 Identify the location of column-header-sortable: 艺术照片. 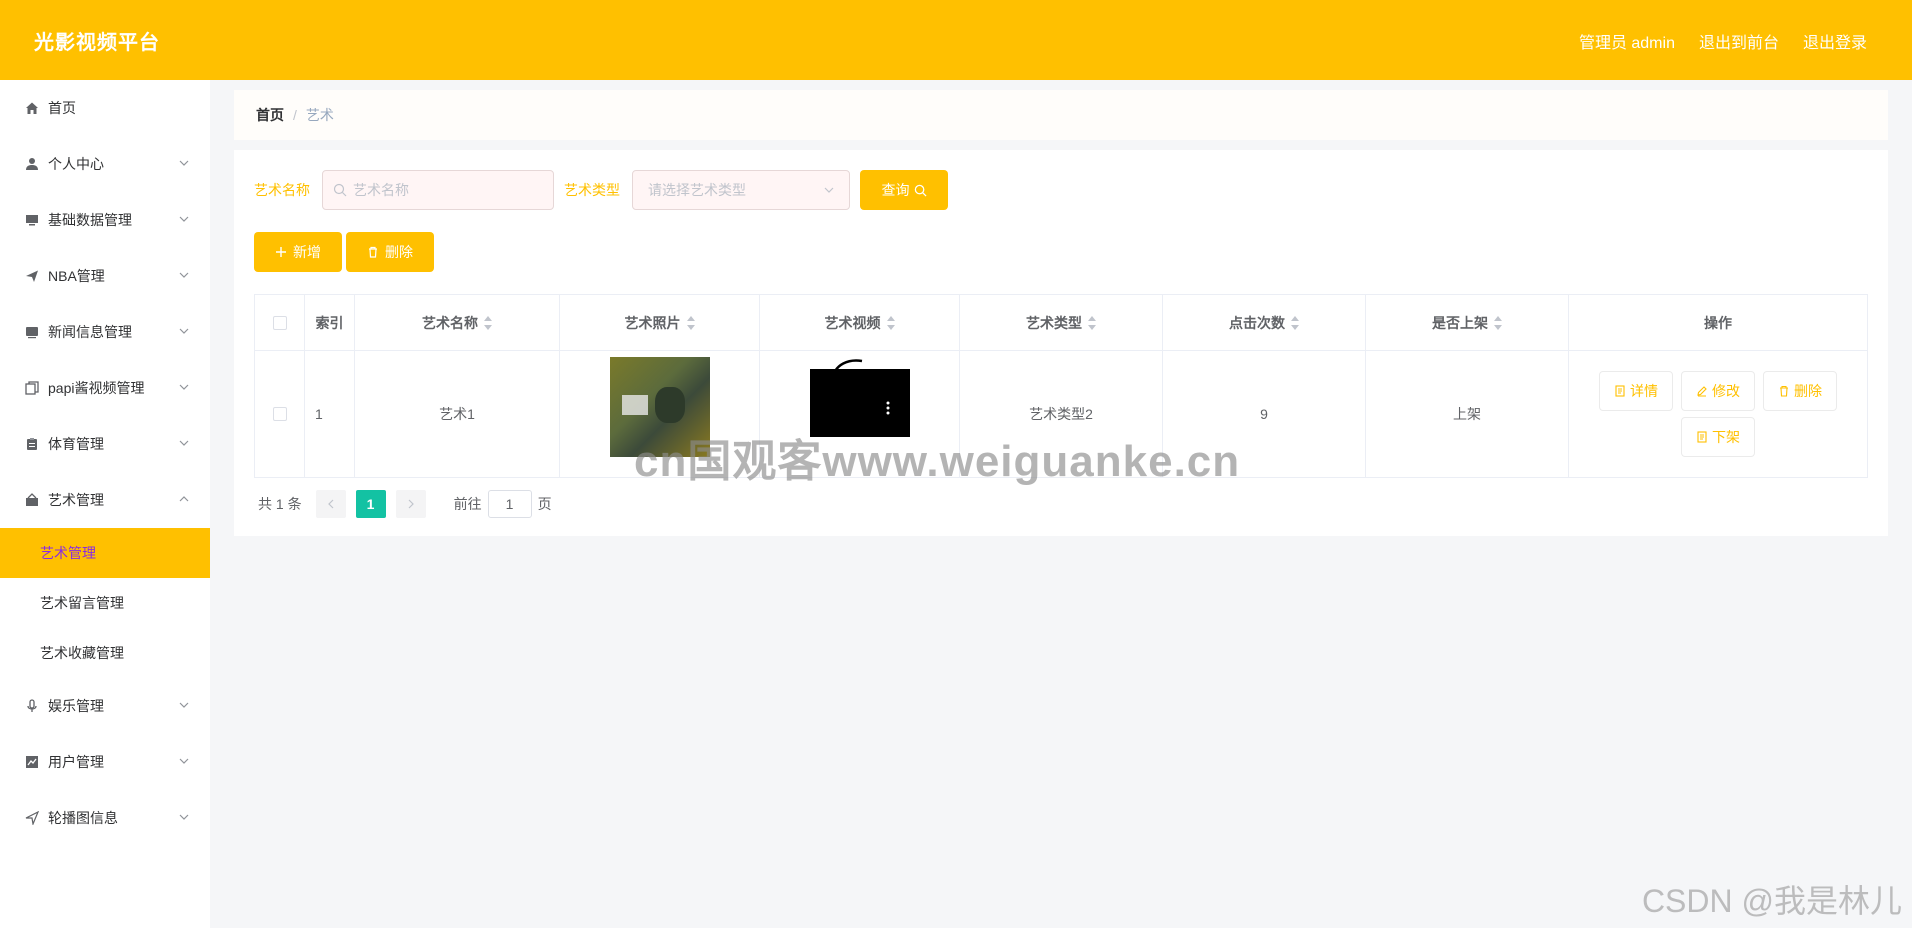
(660, 322).